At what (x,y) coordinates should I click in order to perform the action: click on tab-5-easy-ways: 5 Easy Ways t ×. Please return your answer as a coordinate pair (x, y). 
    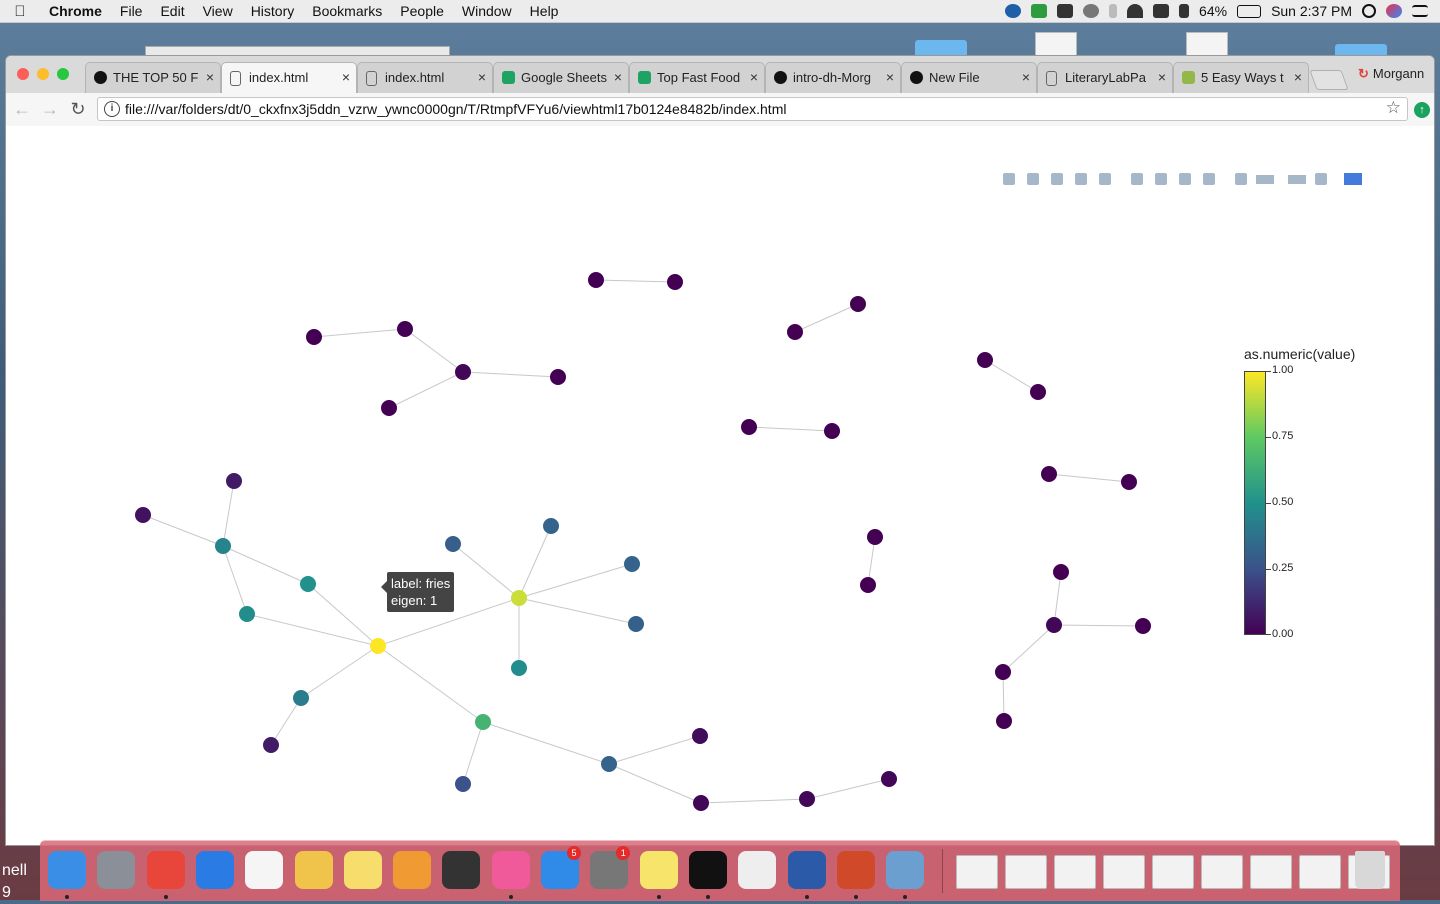
    Looking at the image, I should click on (1241, 77).